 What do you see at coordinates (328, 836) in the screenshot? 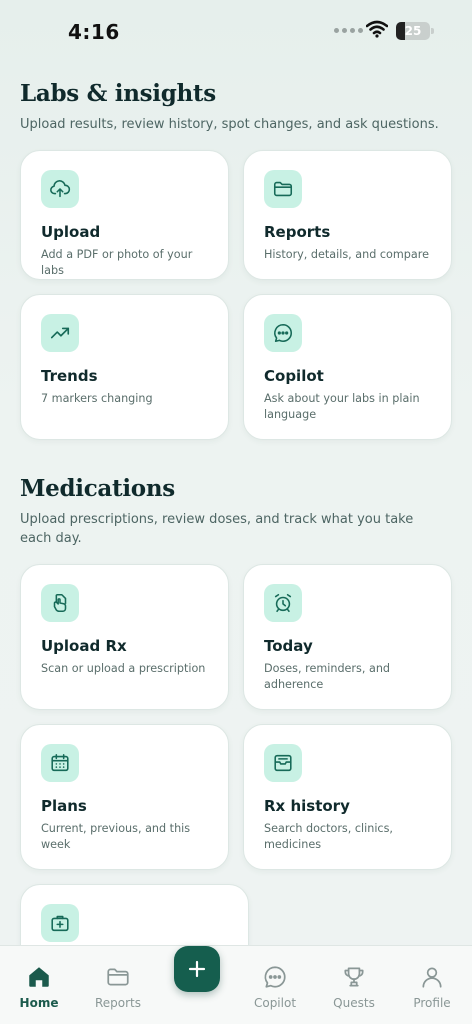
I see `card-description: Search doctors, clinics, medicines` at bounding box center [328, 836].